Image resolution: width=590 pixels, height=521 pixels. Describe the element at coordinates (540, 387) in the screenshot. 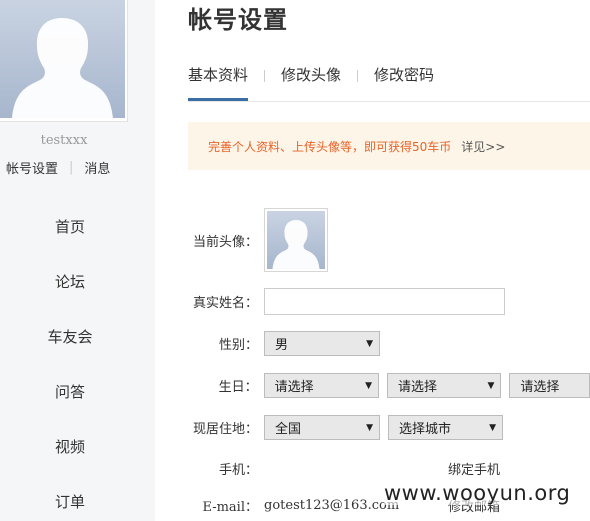

I see `birth-day-value: 请选择` at that location.